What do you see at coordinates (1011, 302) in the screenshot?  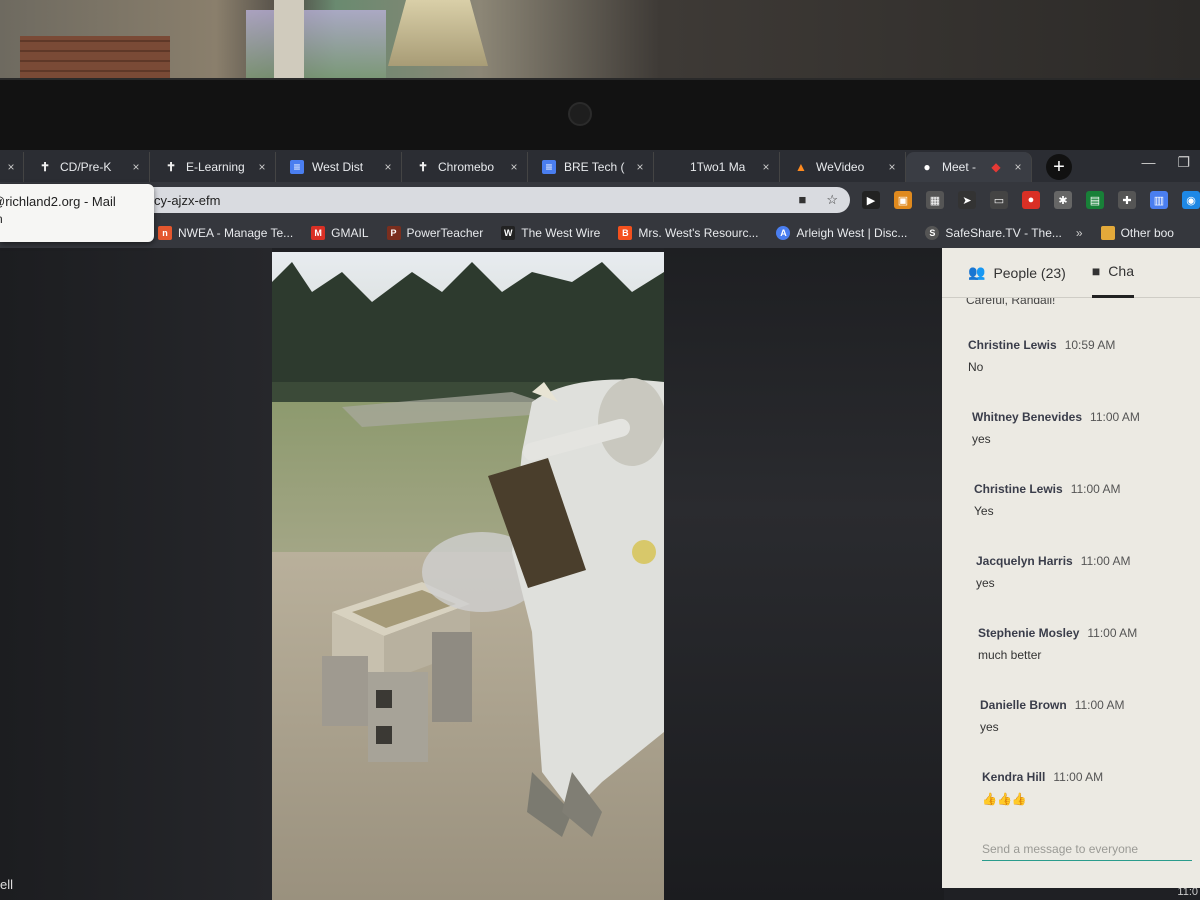 I see `cut-off-message: Careful, Randall!` at bounding box center [1011, 302].